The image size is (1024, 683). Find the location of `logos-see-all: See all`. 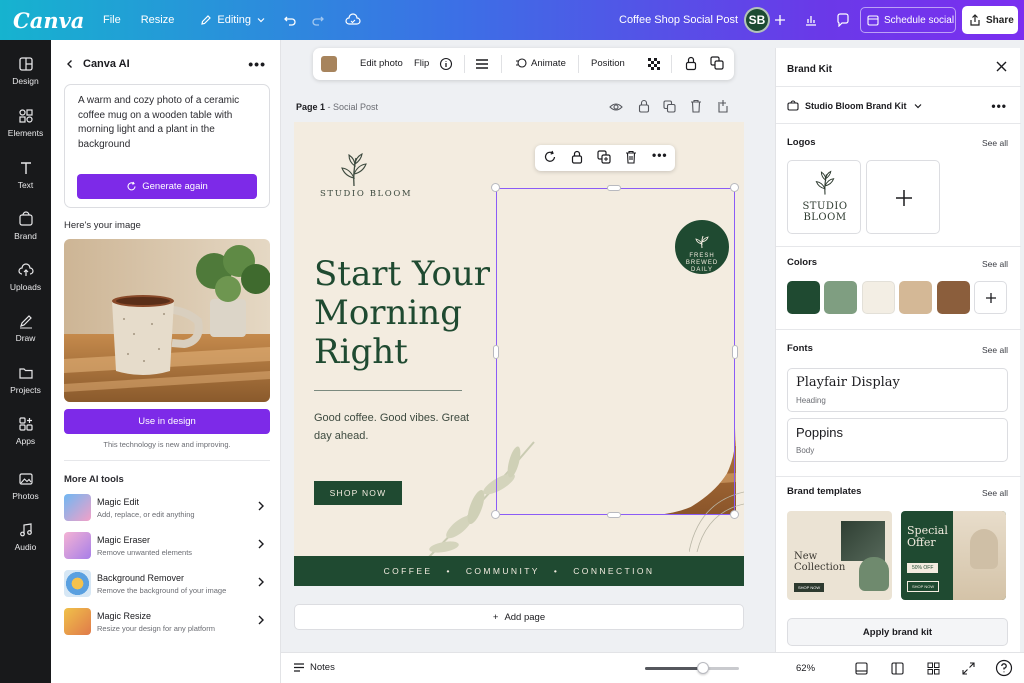

logos-see-all: See all is located at coordinates (995, 143).